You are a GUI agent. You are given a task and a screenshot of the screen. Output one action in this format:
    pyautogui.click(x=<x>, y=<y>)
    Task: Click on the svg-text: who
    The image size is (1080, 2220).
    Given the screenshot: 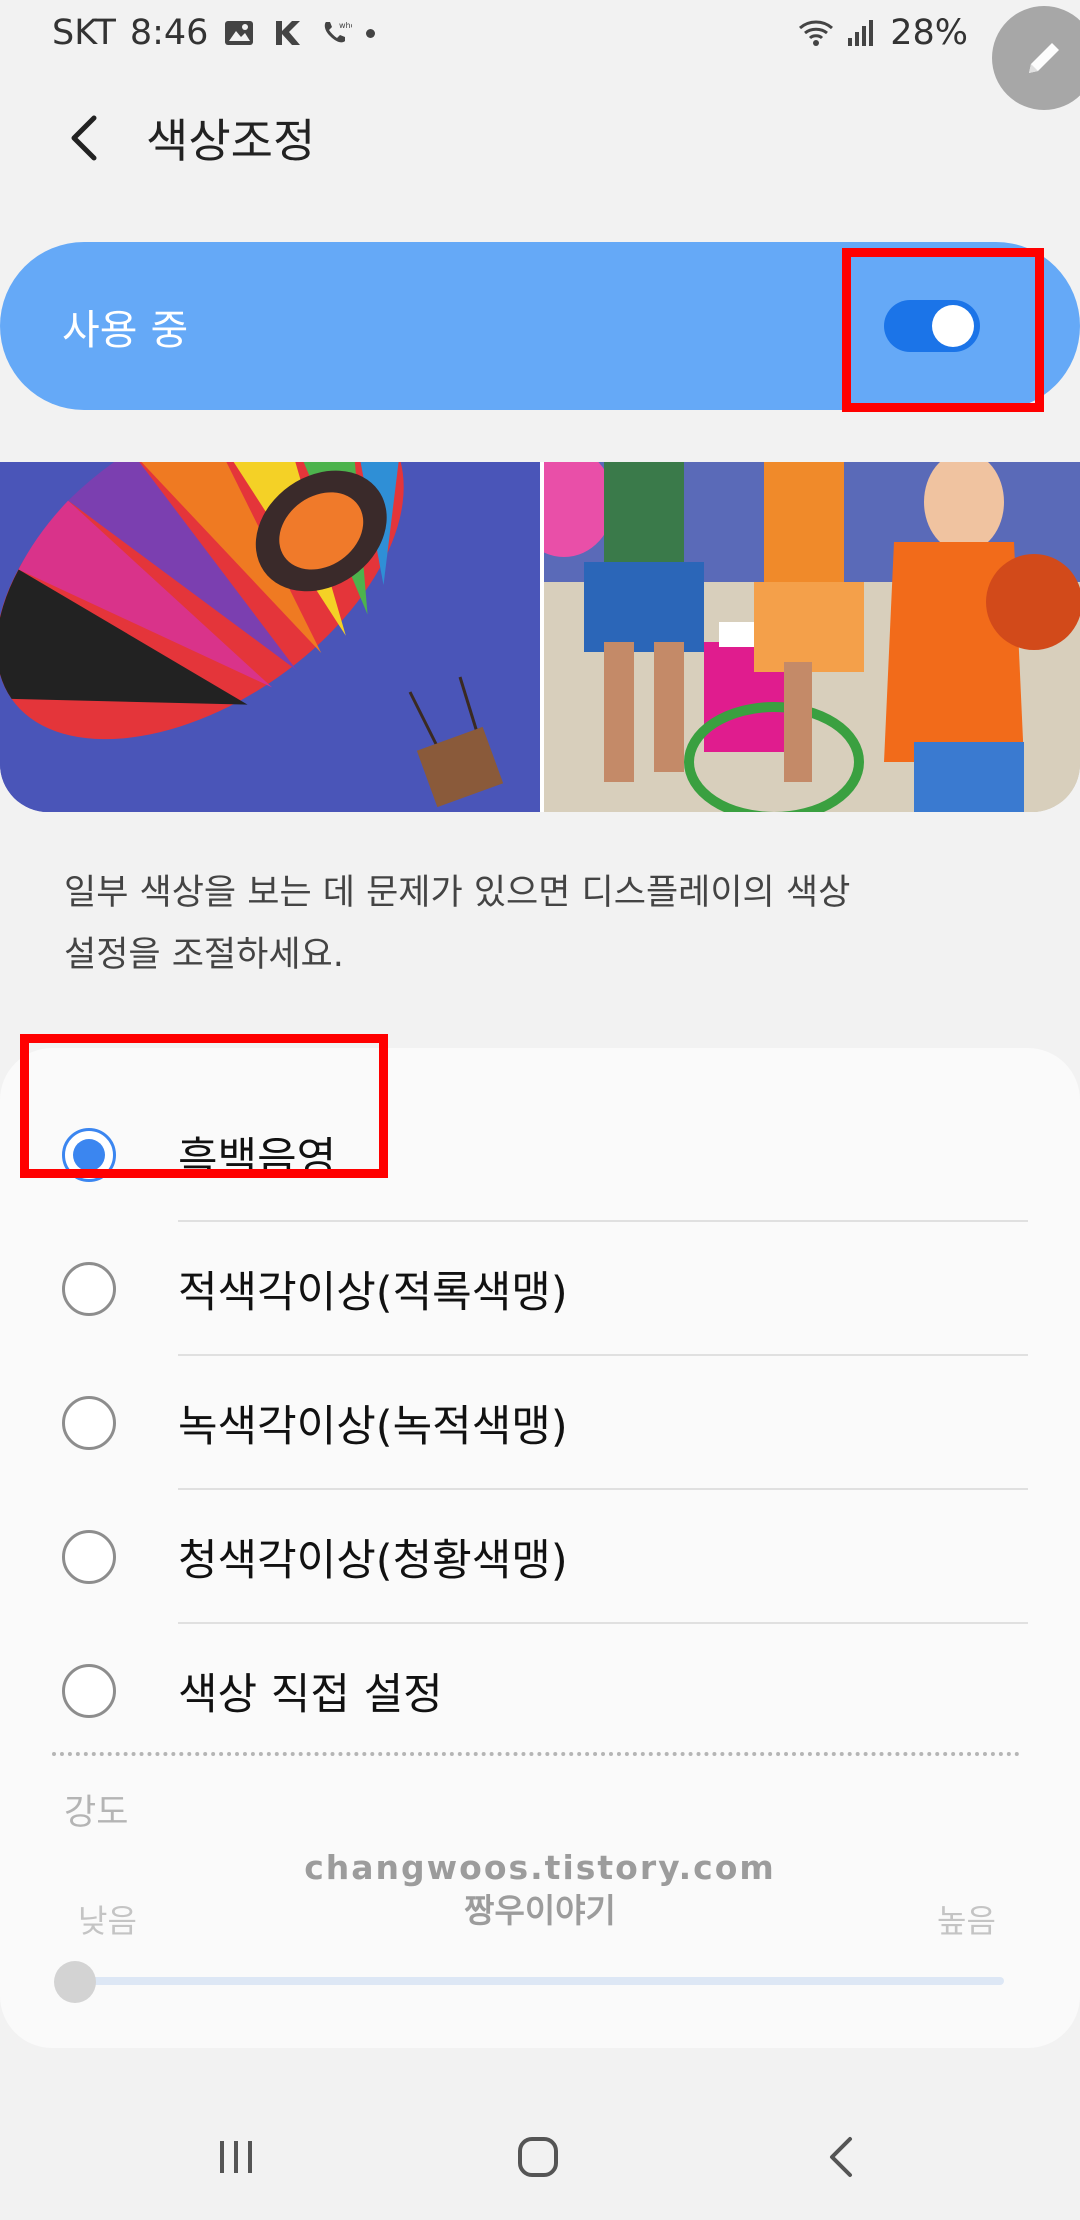 What is the action you would take?
    pyautogui.click(x=345, y=25)
    